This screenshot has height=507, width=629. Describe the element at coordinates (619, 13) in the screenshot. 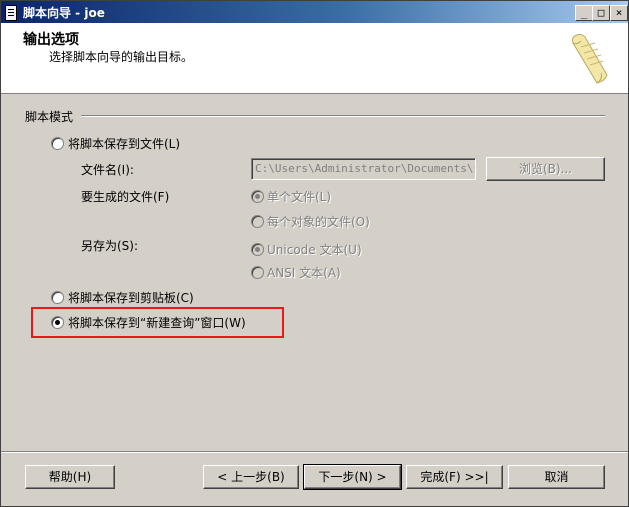

I see `close-button: ×` at that location.